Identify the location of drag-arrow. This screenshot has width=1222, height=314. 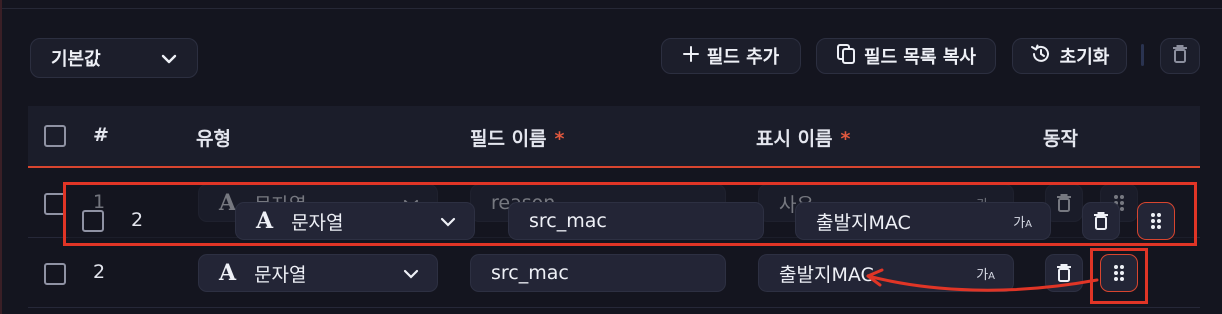
(982, 280).